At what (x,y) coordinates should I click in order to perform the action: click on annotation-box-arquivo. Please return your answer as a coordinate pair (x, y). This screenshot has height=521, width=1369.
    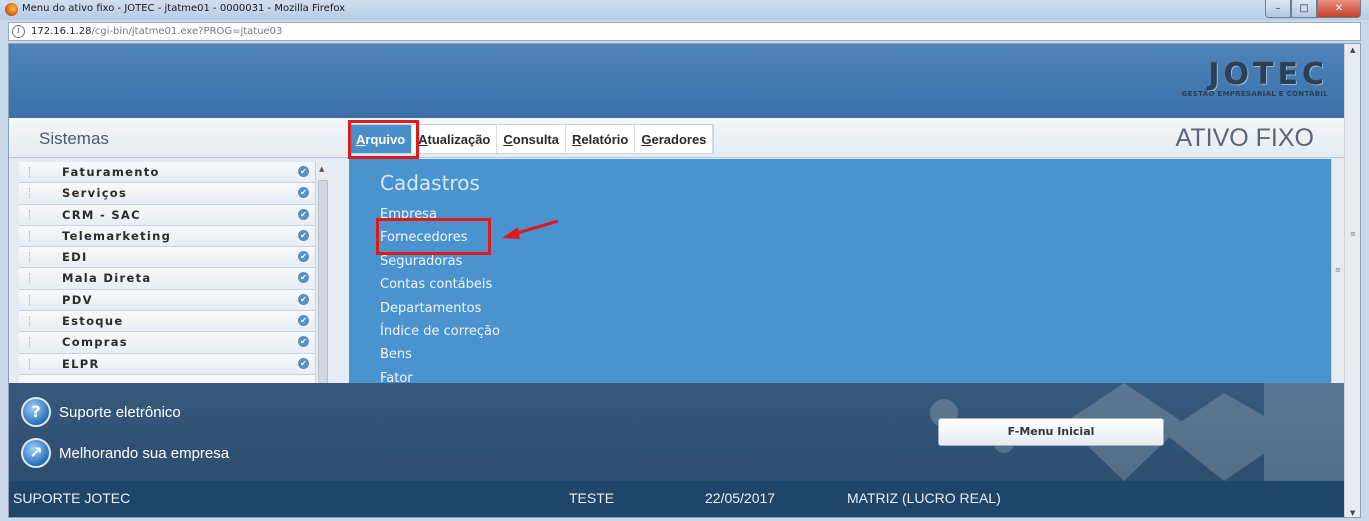
    Looking at the image, I should click on (383, 139).